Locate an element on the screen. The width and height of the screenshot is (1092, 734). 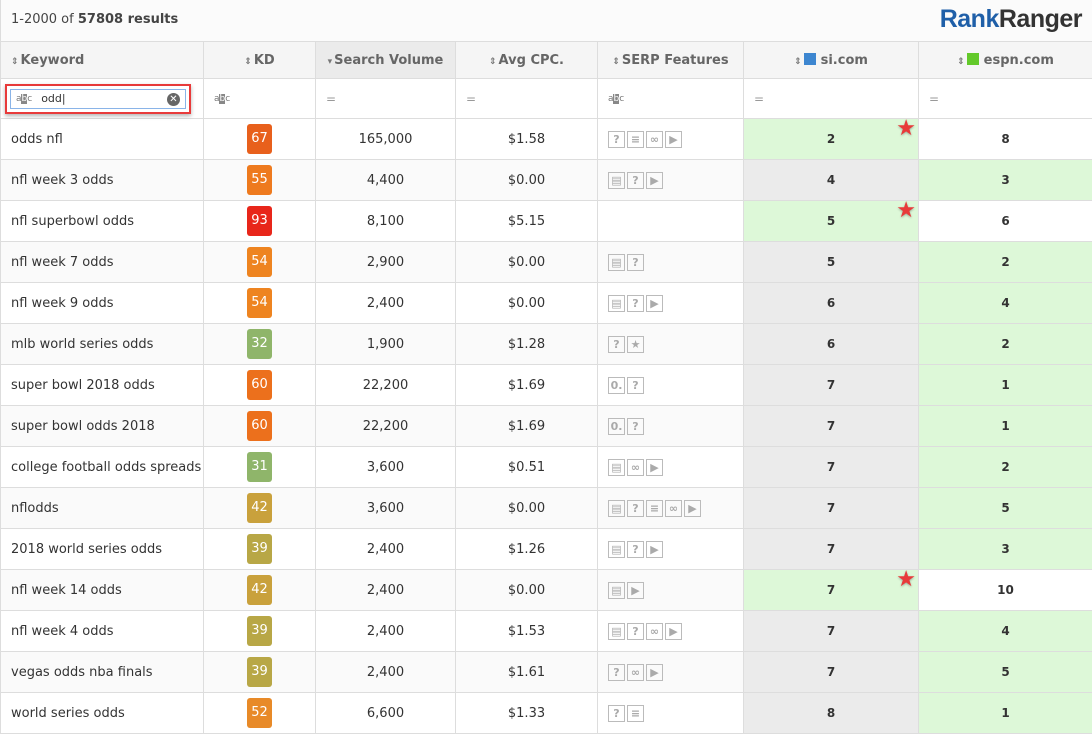
keyword-cell: nfl week 14 odds is located at coordinates (102, 590).